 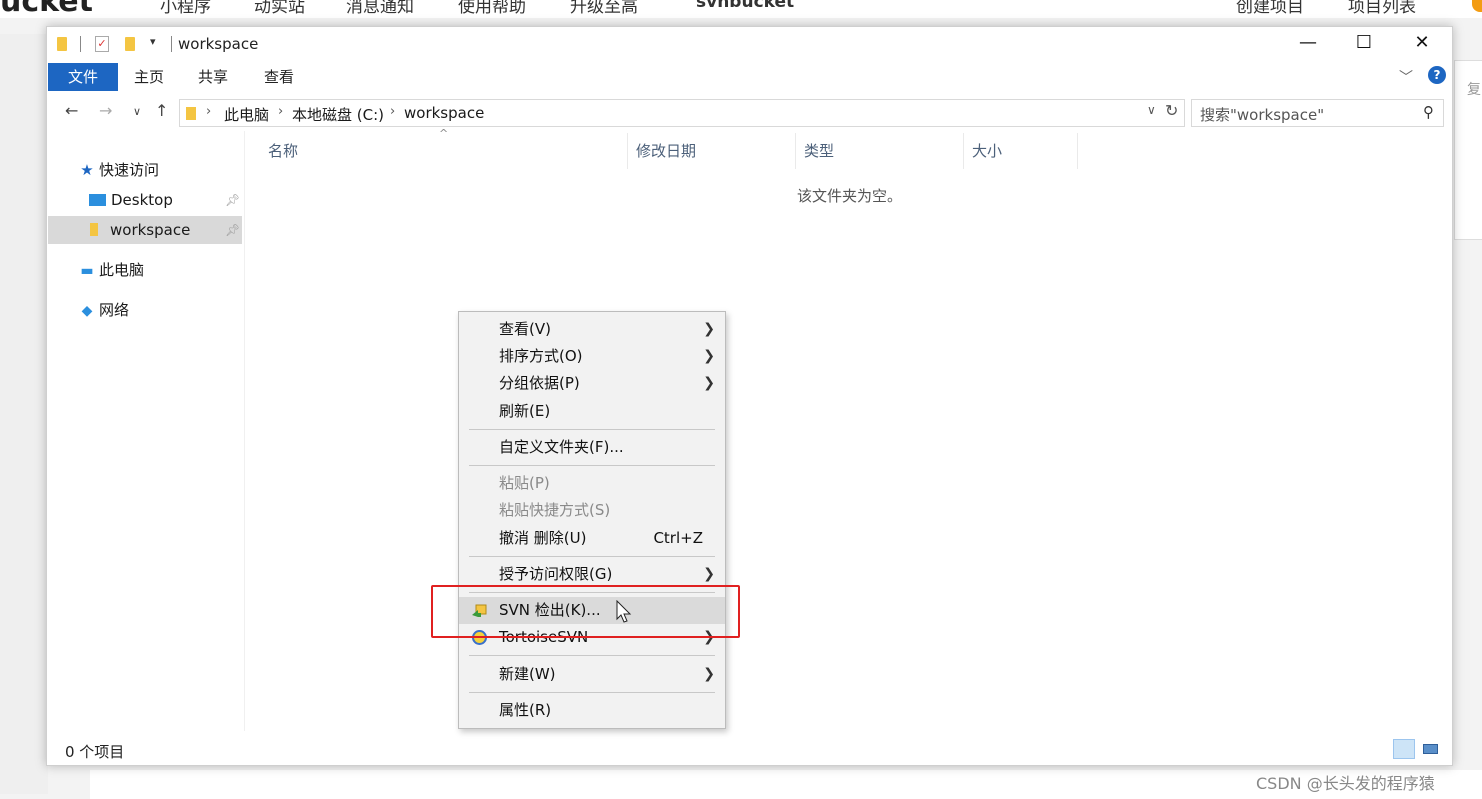 What do you see at coordinates (130, 44) in the screenshot?
I see `new-folder-quick-icon` at bounding box center [130, 44].